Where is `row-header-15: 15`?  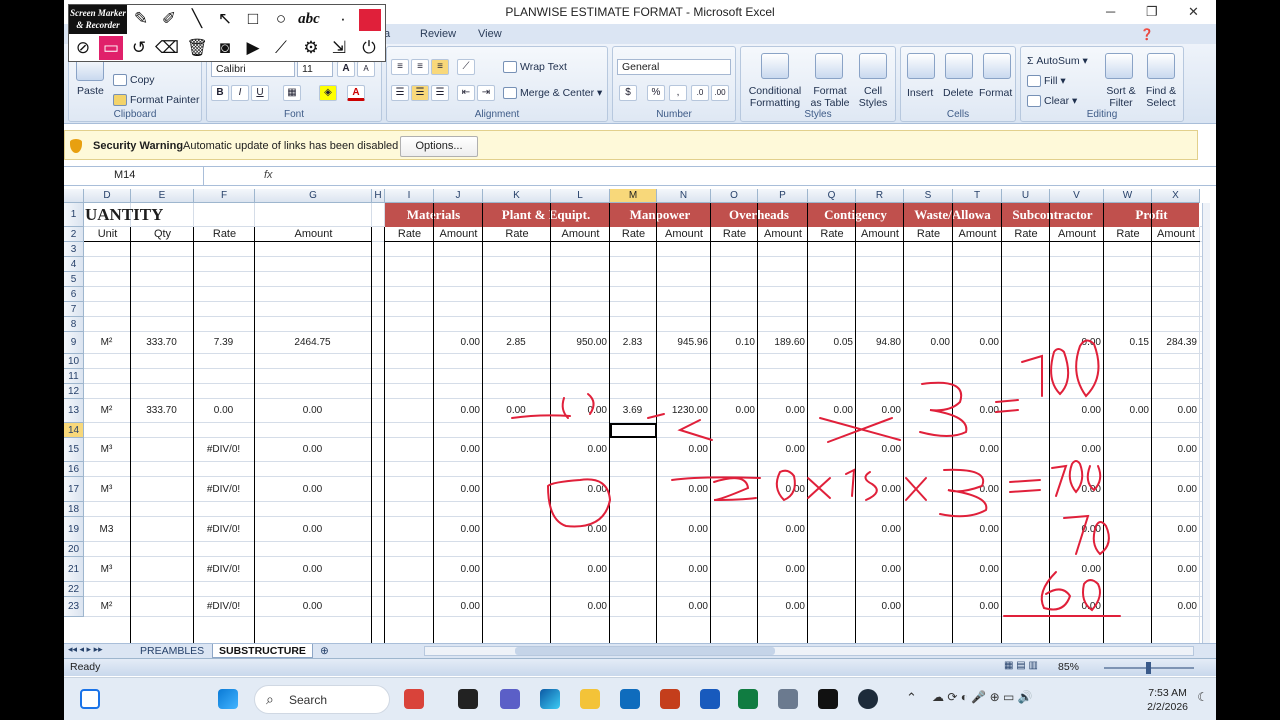
row-header-15: 15 is located at coordinates (74, 450).